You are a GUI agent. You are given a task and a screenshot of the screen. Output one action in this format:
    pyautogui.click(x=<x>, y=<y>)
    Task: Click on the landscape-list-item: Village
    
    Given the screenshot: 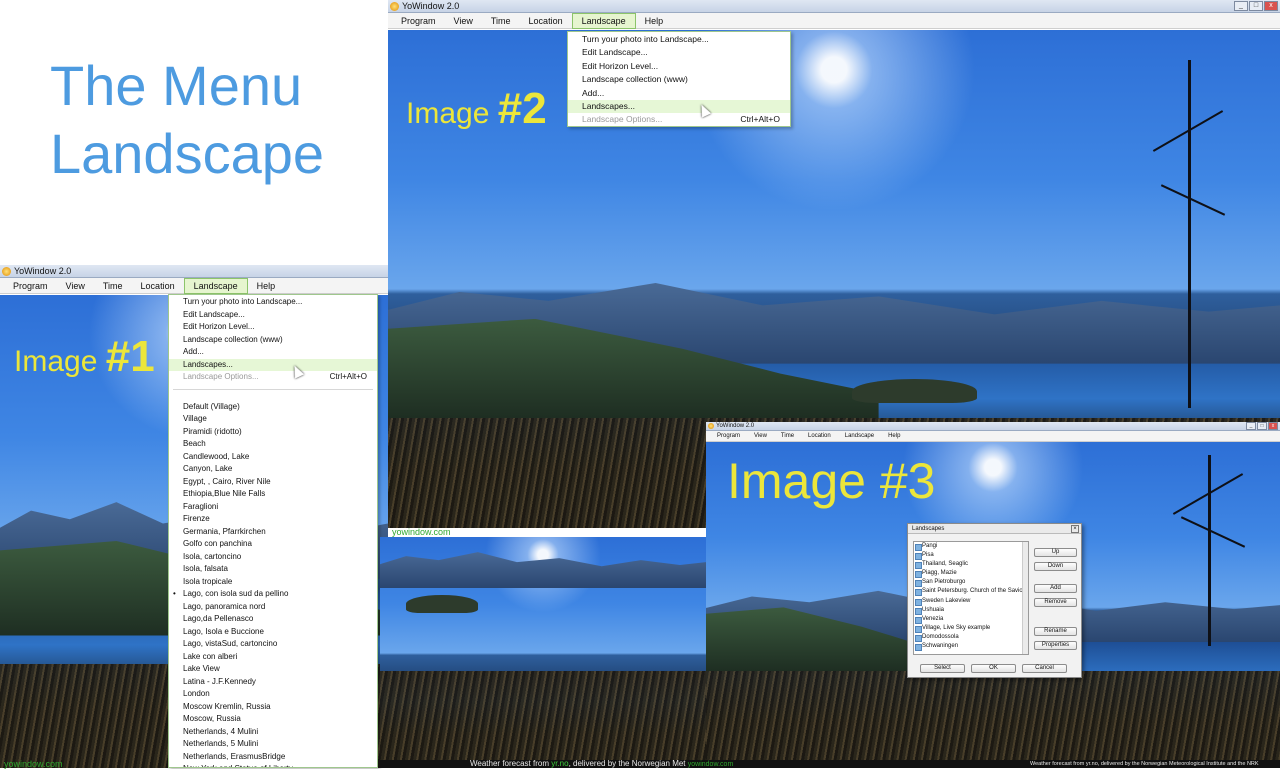 What is the action you would take?
    pyautogui.click(x=273, y=419)
    